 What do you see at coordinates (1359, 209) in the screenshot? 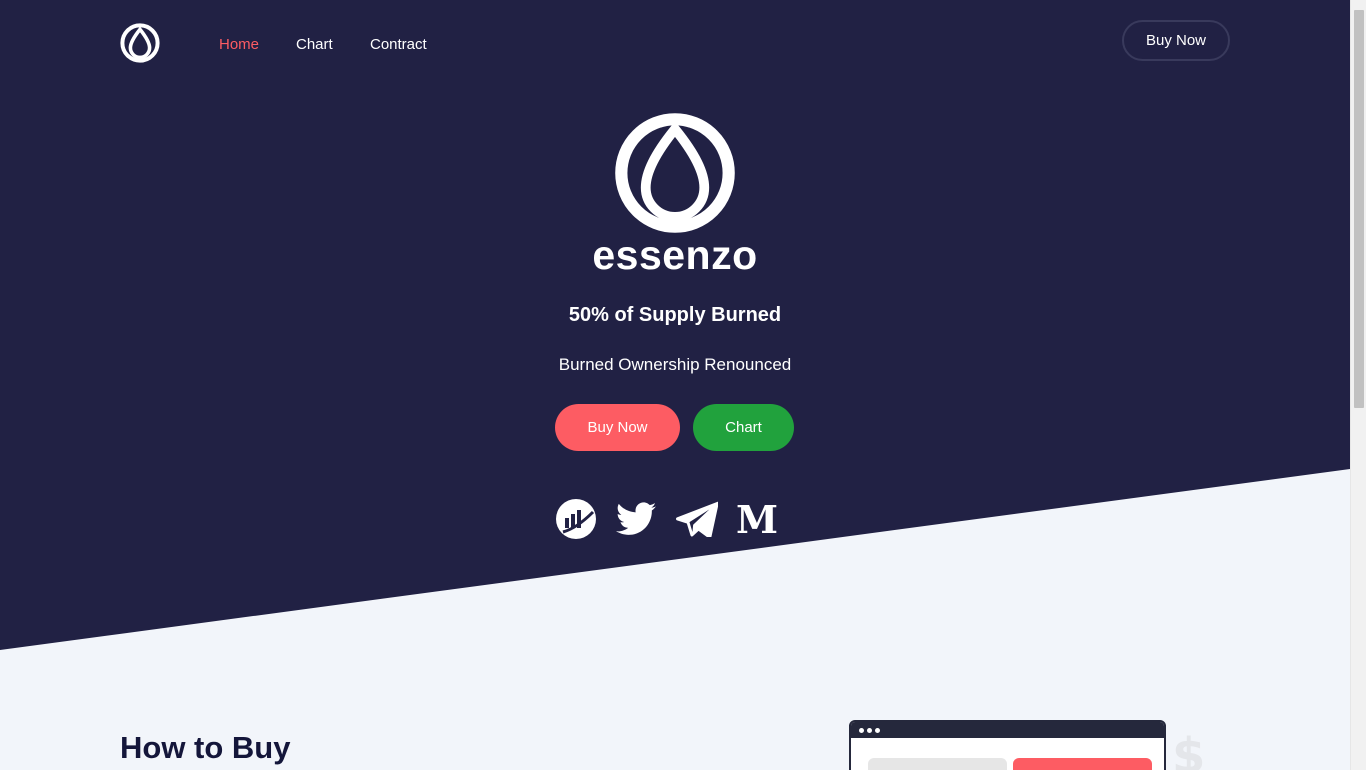
I see `scrollbar-thumb` at bounding box center [1359, 209].